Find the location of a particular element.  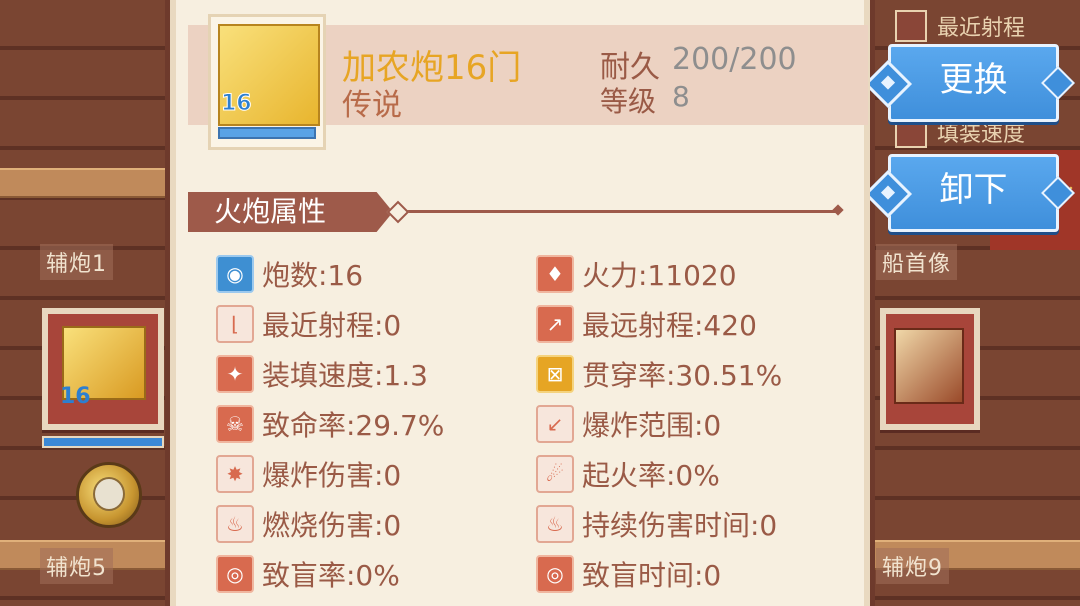

deck-strip is located at coordinates (82, 183).